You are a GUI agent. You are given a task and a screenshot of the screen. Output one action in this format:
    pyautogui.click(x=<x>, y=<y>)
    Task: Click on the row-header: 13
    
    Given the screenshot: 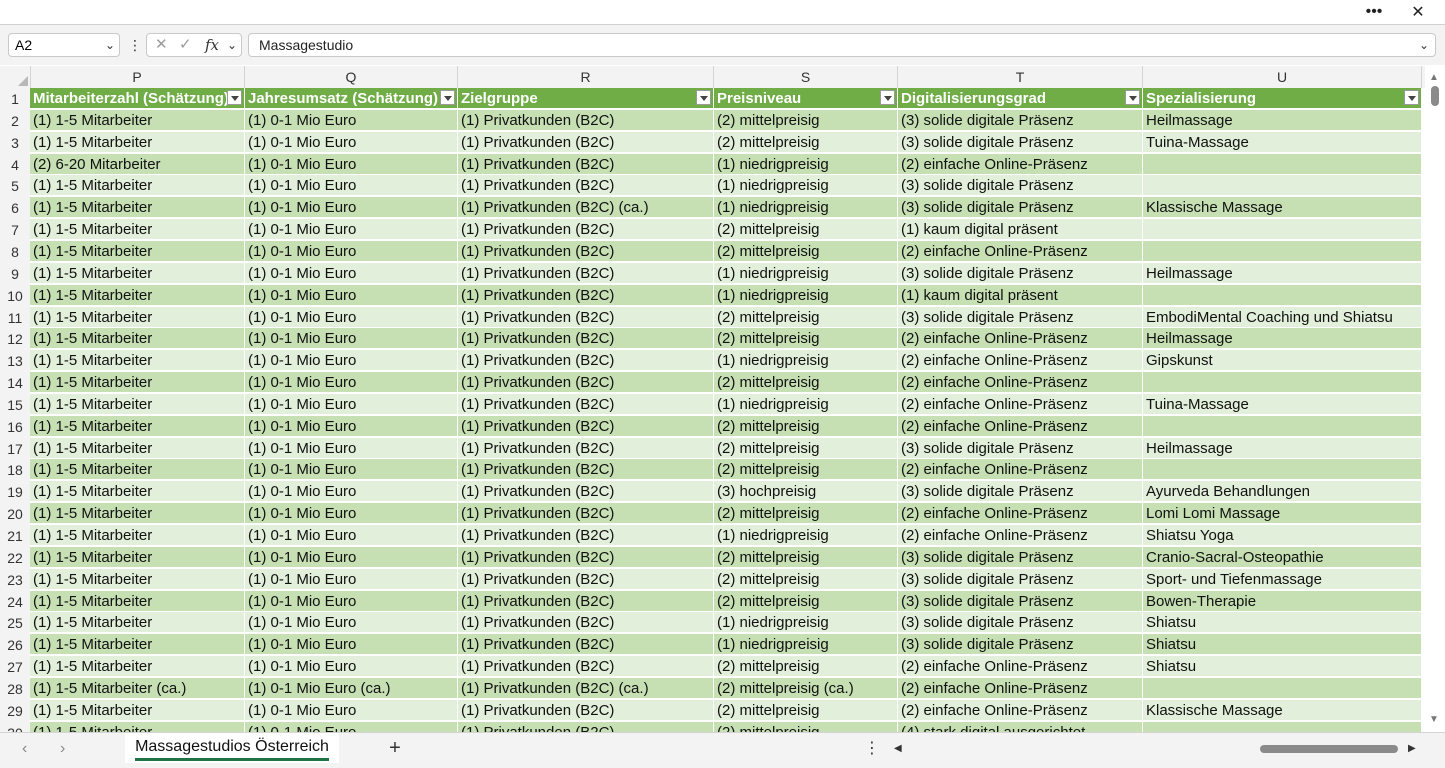 What is the action you would take?
    pyautogui.click(x=15, y=361)
    